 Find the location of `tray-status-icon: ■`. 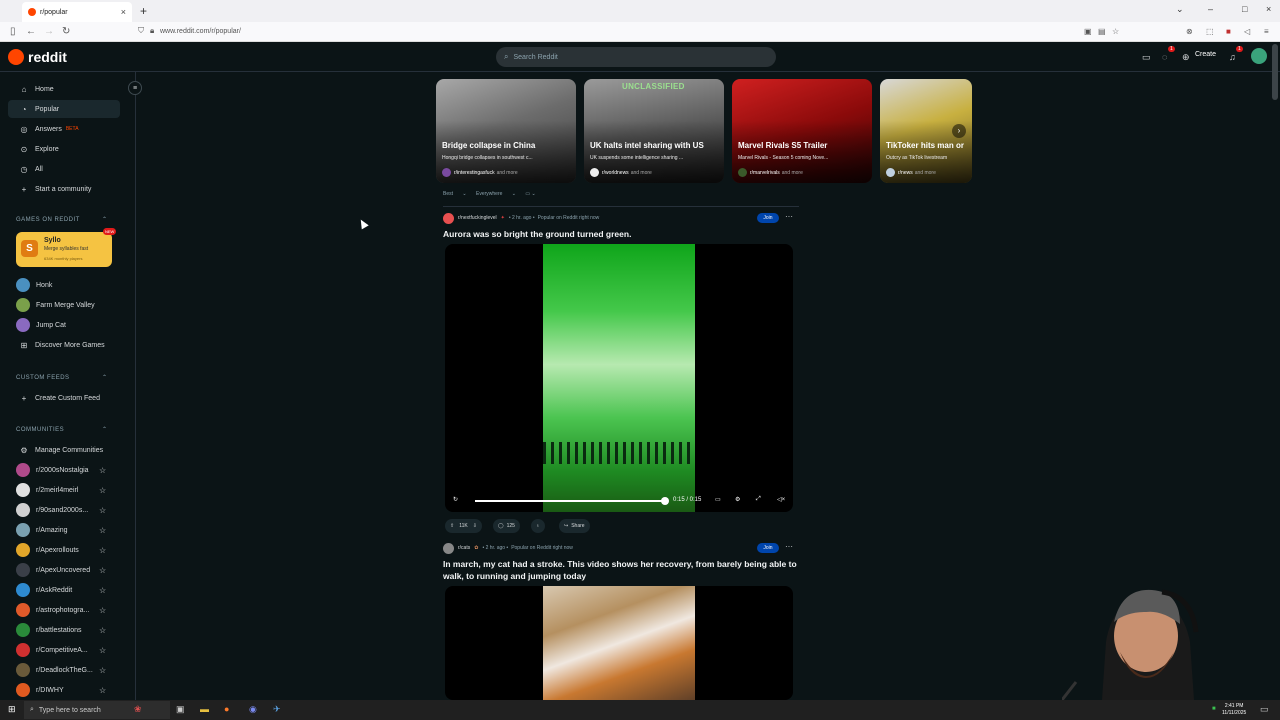

tray-status-icon: ■ is located at coordinates (1214, 709).